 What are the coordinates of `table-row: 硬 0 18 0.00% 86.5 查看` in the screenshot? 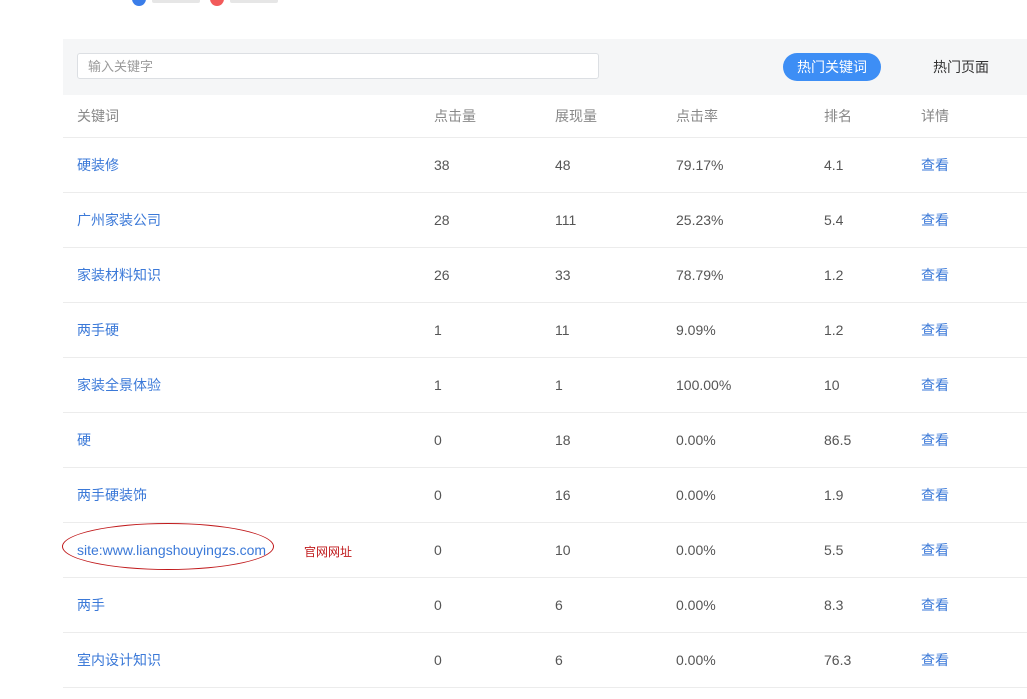 It's located at (545, 440).